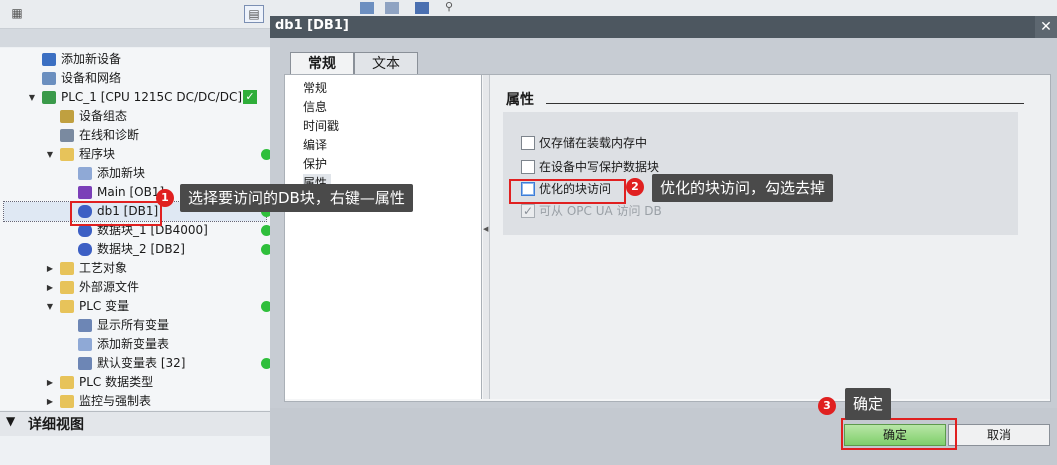 Image resolution: width=1057 pixels, height=465 pixels. Describe the element at coordinates (528, 167) in the screenshot. I see `write-protect-checkbox` at that location.